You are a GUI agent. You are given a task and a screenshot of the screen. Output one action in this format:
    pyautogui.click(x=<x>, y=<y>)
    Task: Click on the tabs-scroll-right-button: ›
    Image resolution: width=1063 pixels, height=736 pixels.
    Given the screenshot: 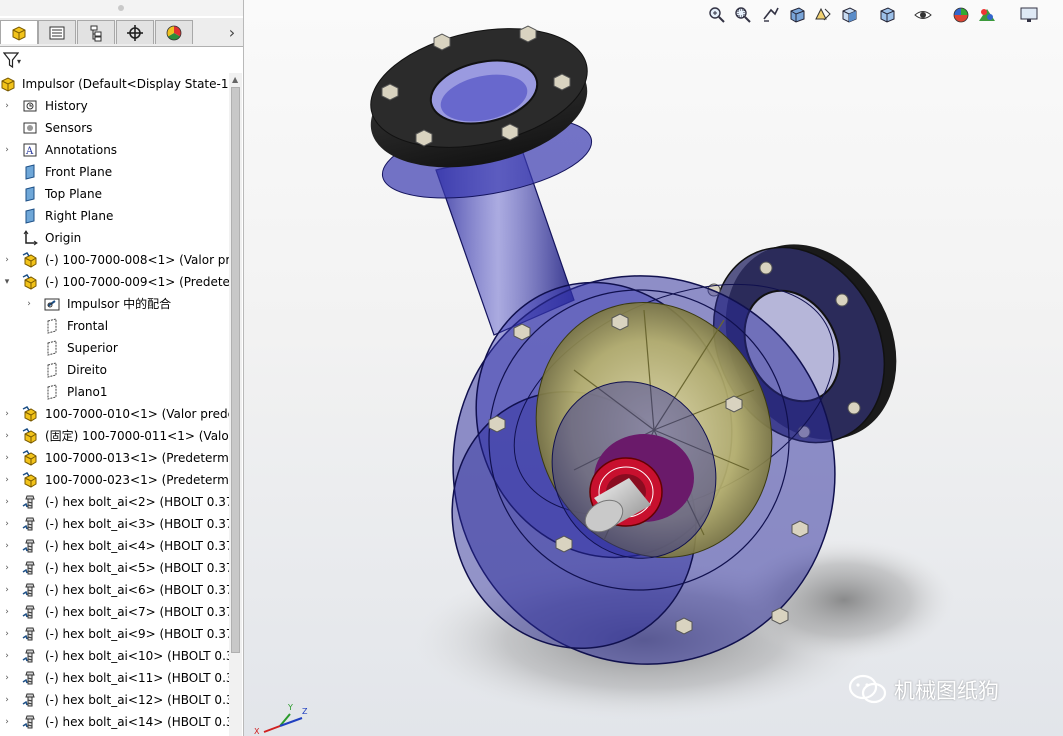 What is the action you would take?
    pyautogui.click(x=232, y=32)
    